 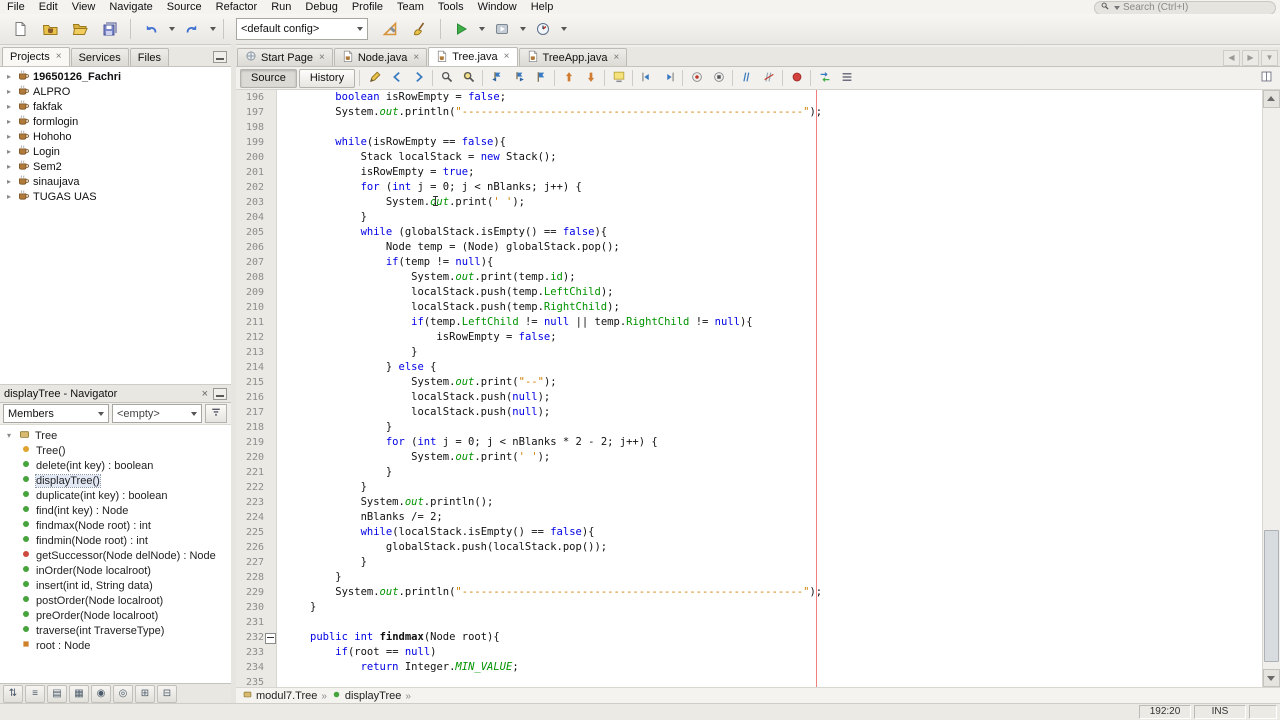 What do you see at coordinates (327, 78) in the screenshot?
I see `history-view-button: History` at bounding box center [327, 78].